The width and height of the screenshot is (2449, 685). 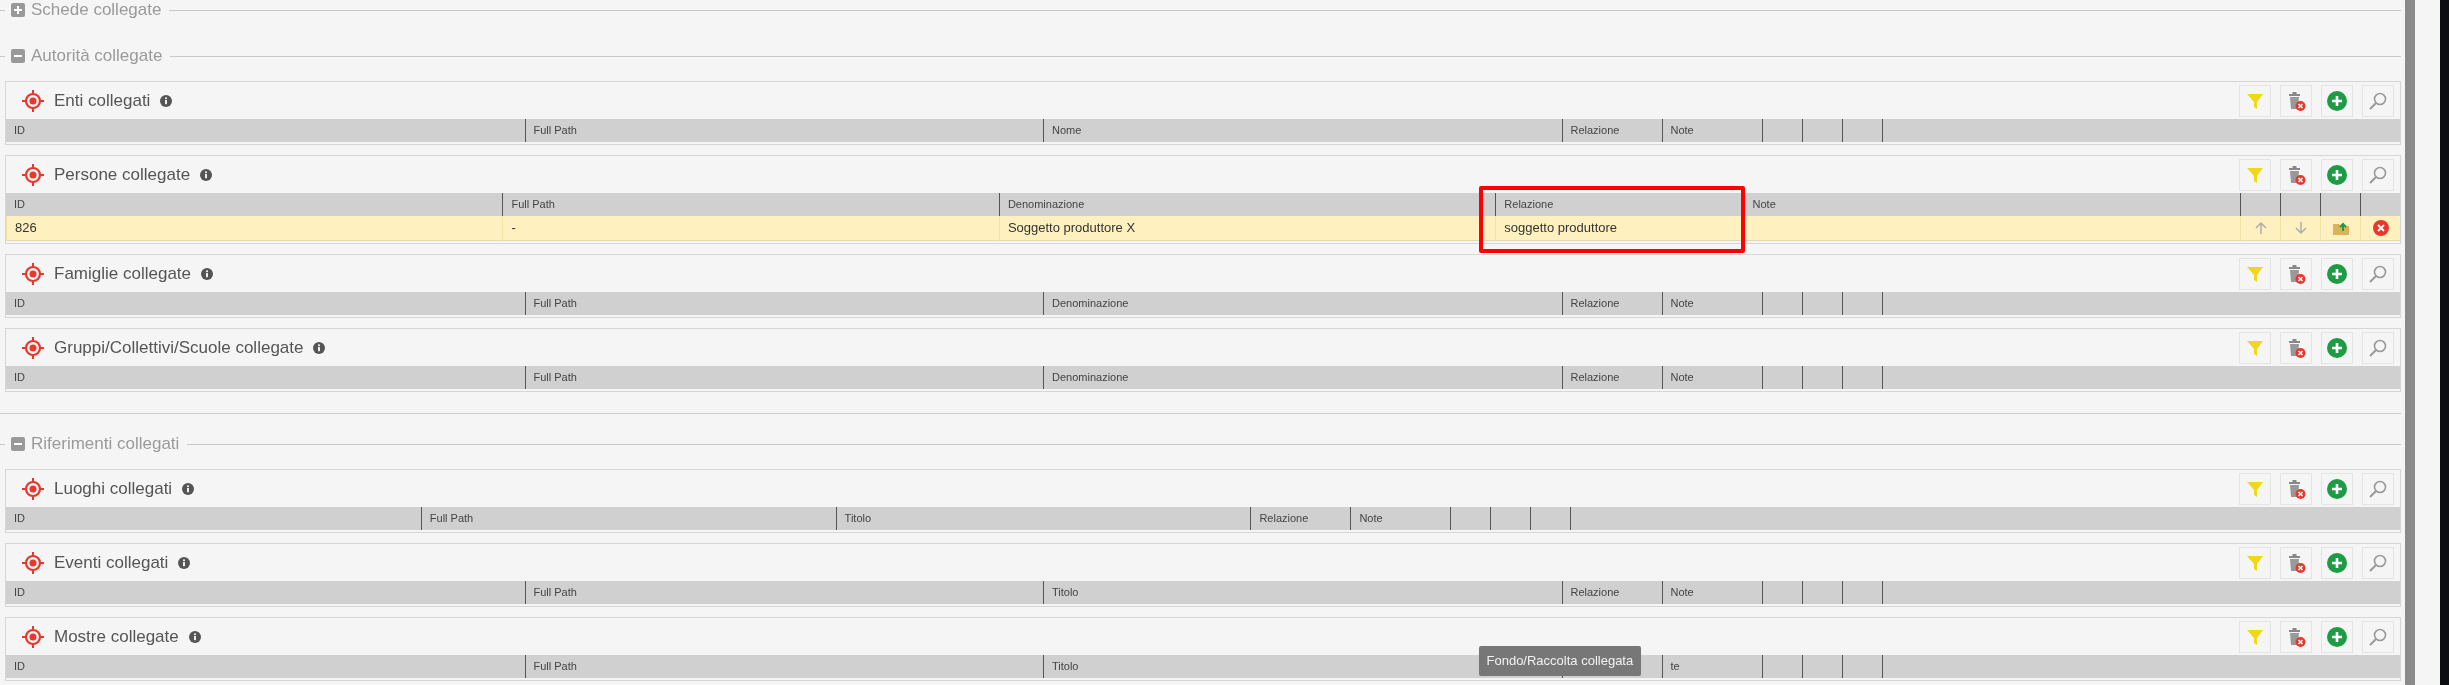 I want to click on remove-icon, so click(x=2380, y=228).